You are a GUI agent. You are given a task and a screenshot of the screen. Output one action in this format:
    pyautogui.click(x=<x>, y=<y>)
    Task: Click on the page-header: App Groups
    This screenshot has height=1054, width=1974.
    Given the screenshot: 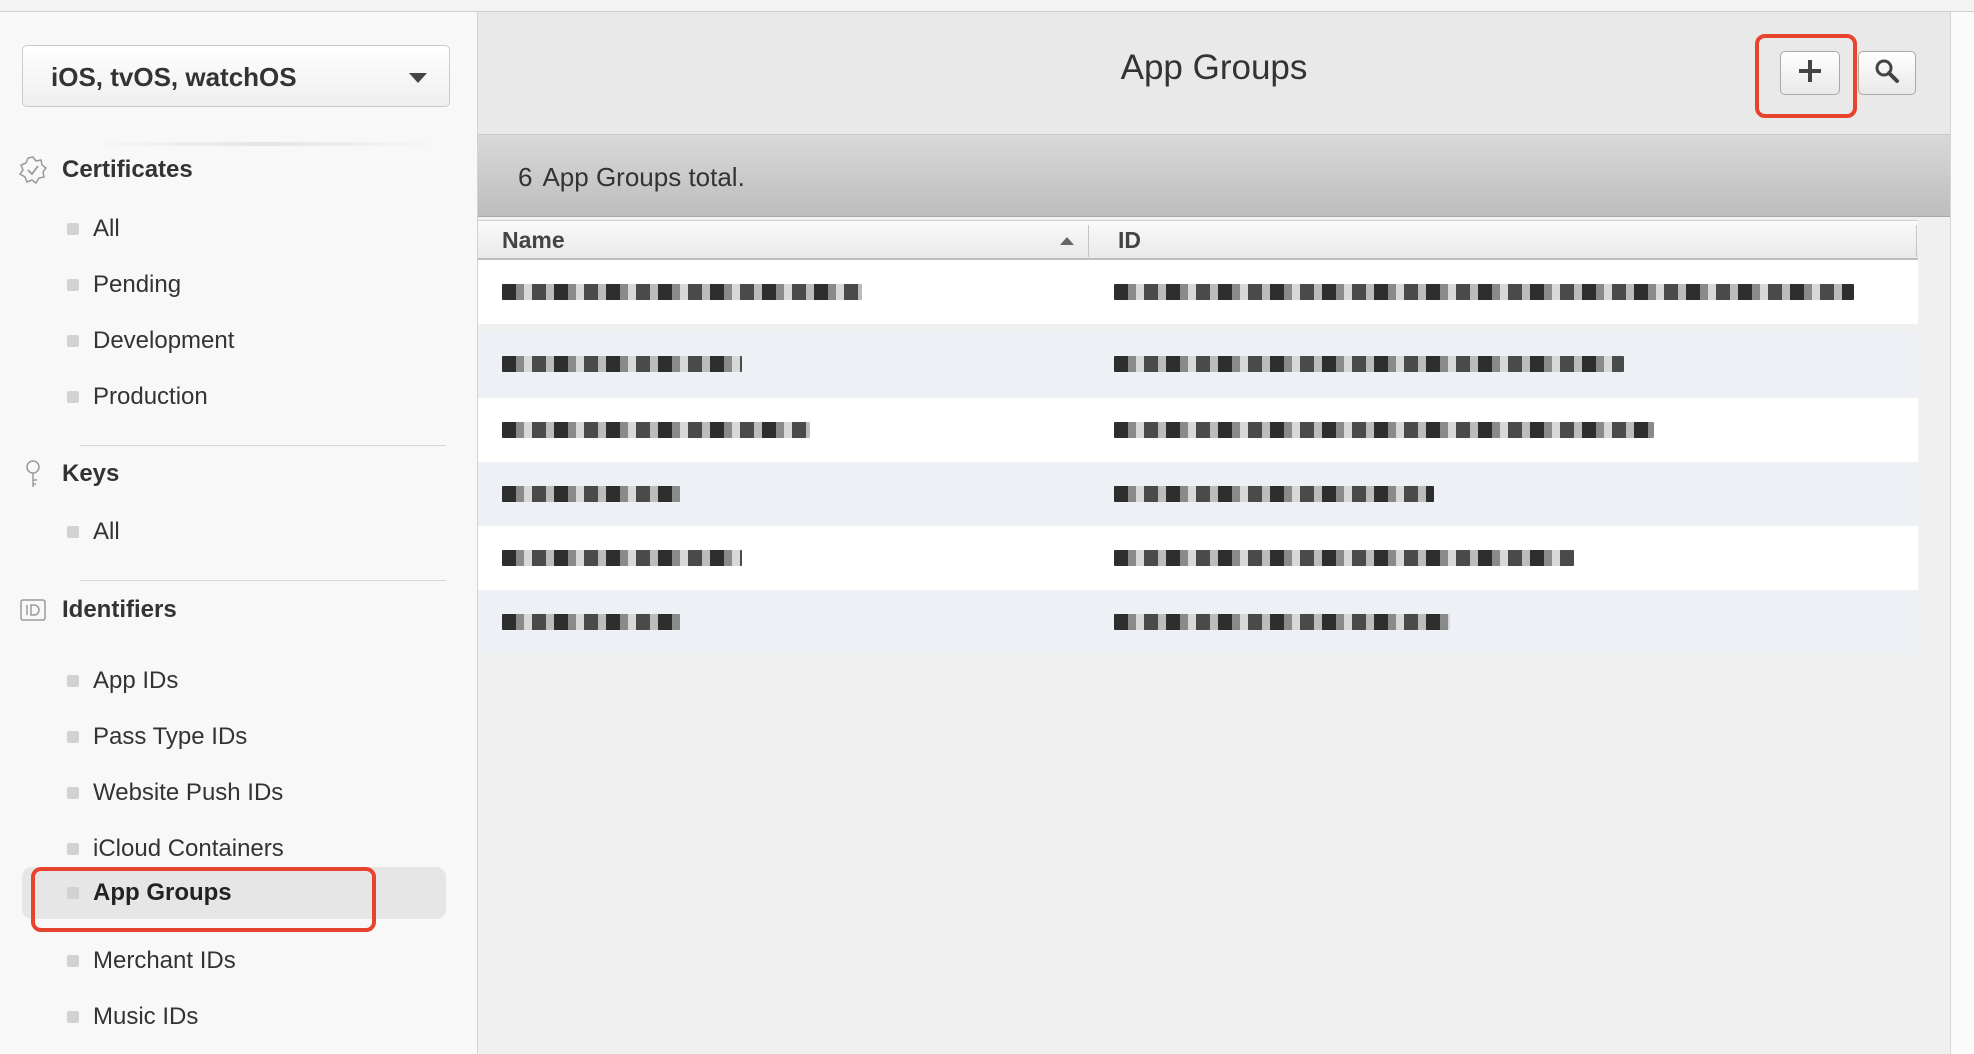 What is the action you would take?
    pyautogui.click(x=1214, y=73)
    